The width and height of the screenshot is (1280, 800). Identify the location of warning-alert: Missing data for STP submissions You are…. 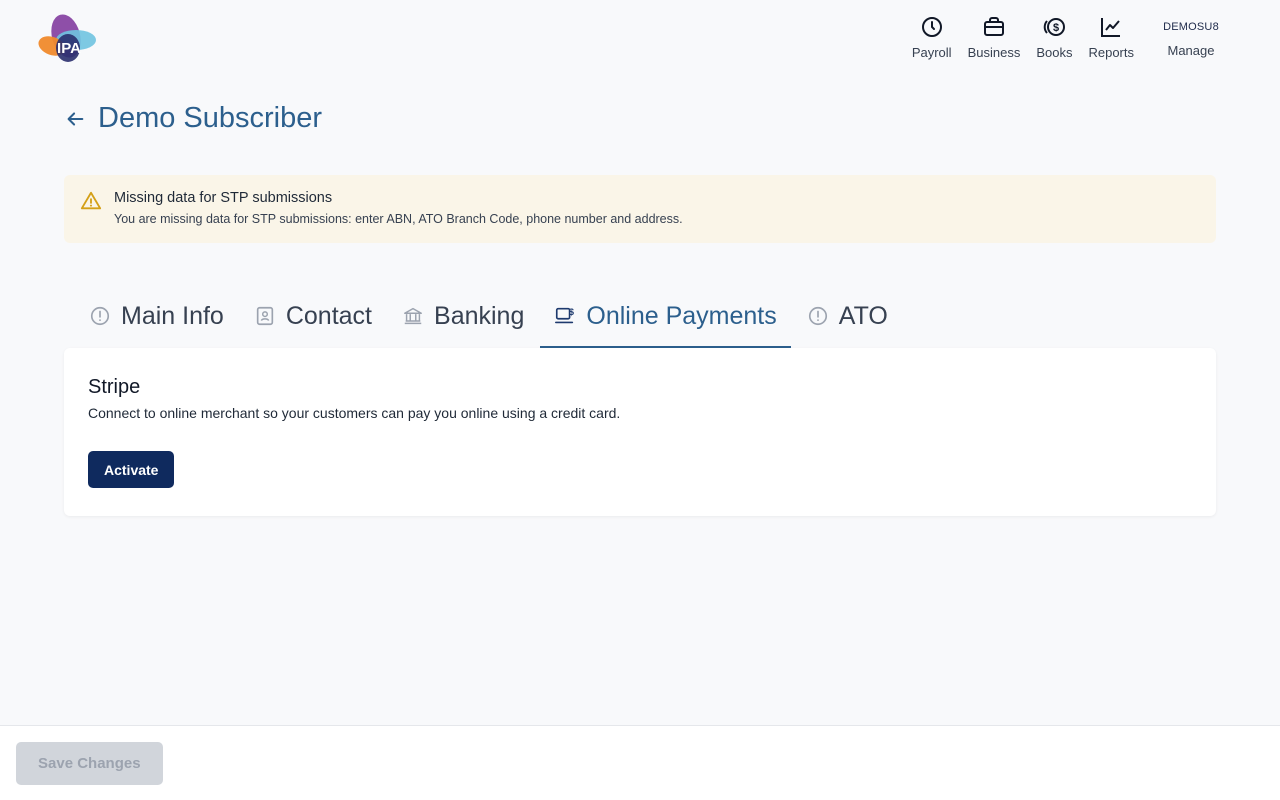
(640, 209).